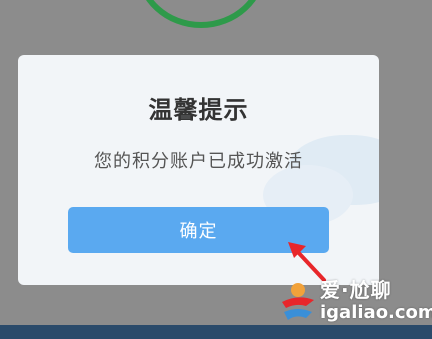 Image resolution: width=432 pixels, height=339 pixels. What do you see at coordinates (198, 161) in the screenshot?
I see `dialog-message: 您的积分账户已成功激活` at bounding box center [198, 161].